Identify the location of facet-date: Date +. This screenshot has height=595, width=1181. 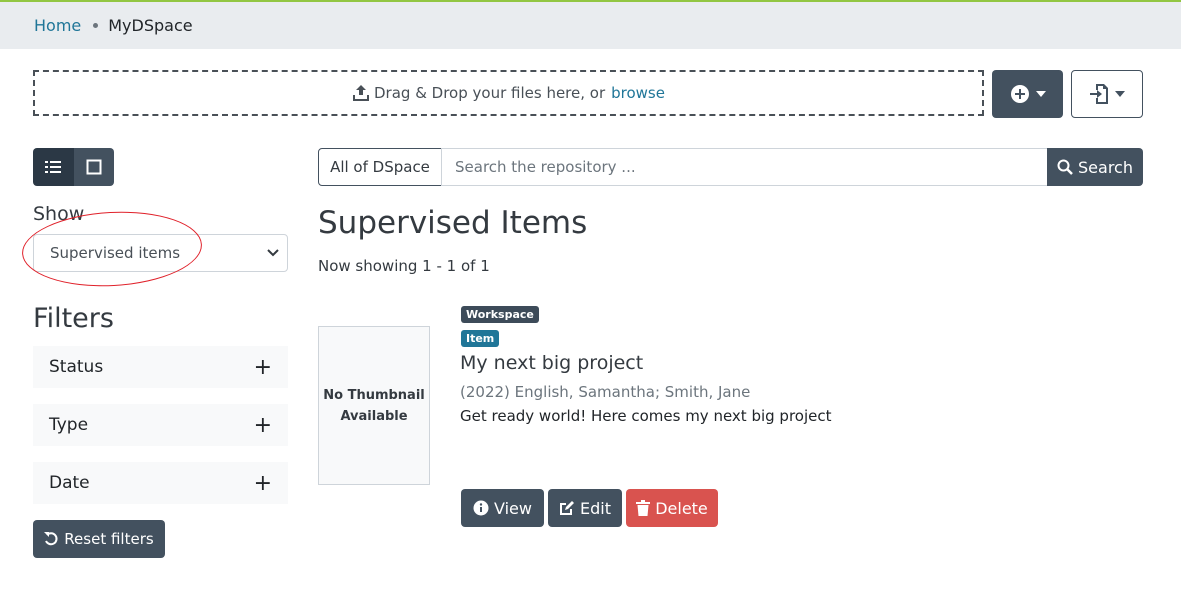
(160, 483).